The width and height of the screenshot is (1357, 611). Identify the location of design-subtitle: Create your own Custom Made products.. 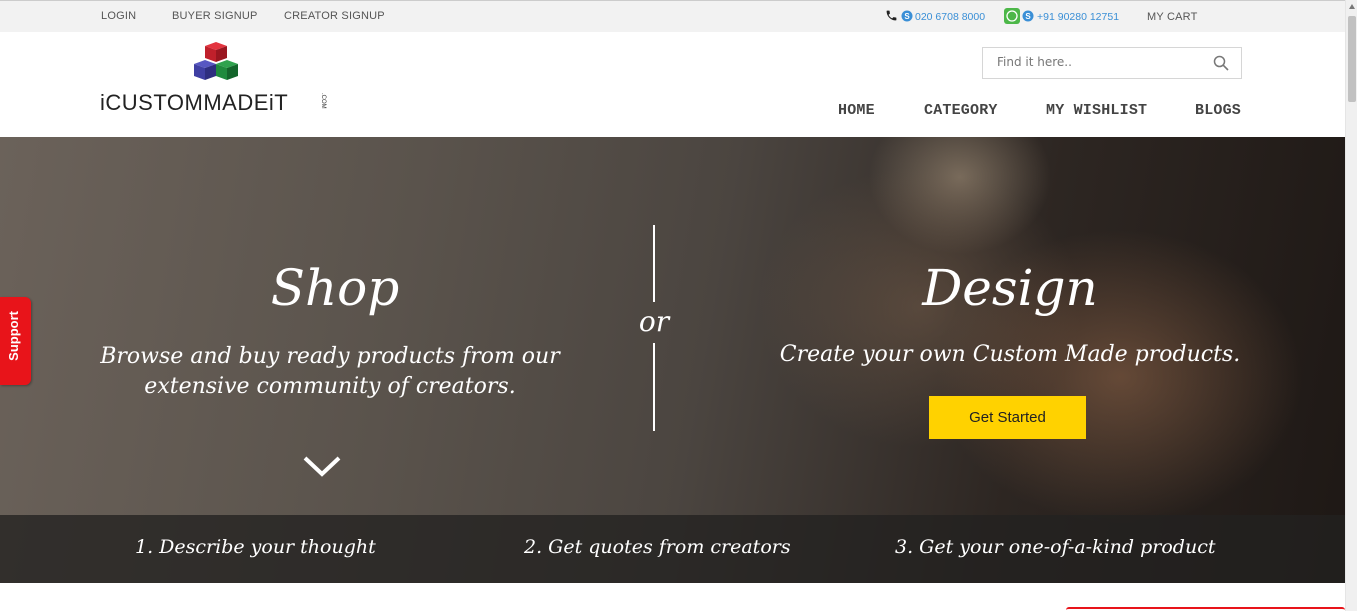
(1010, 354).